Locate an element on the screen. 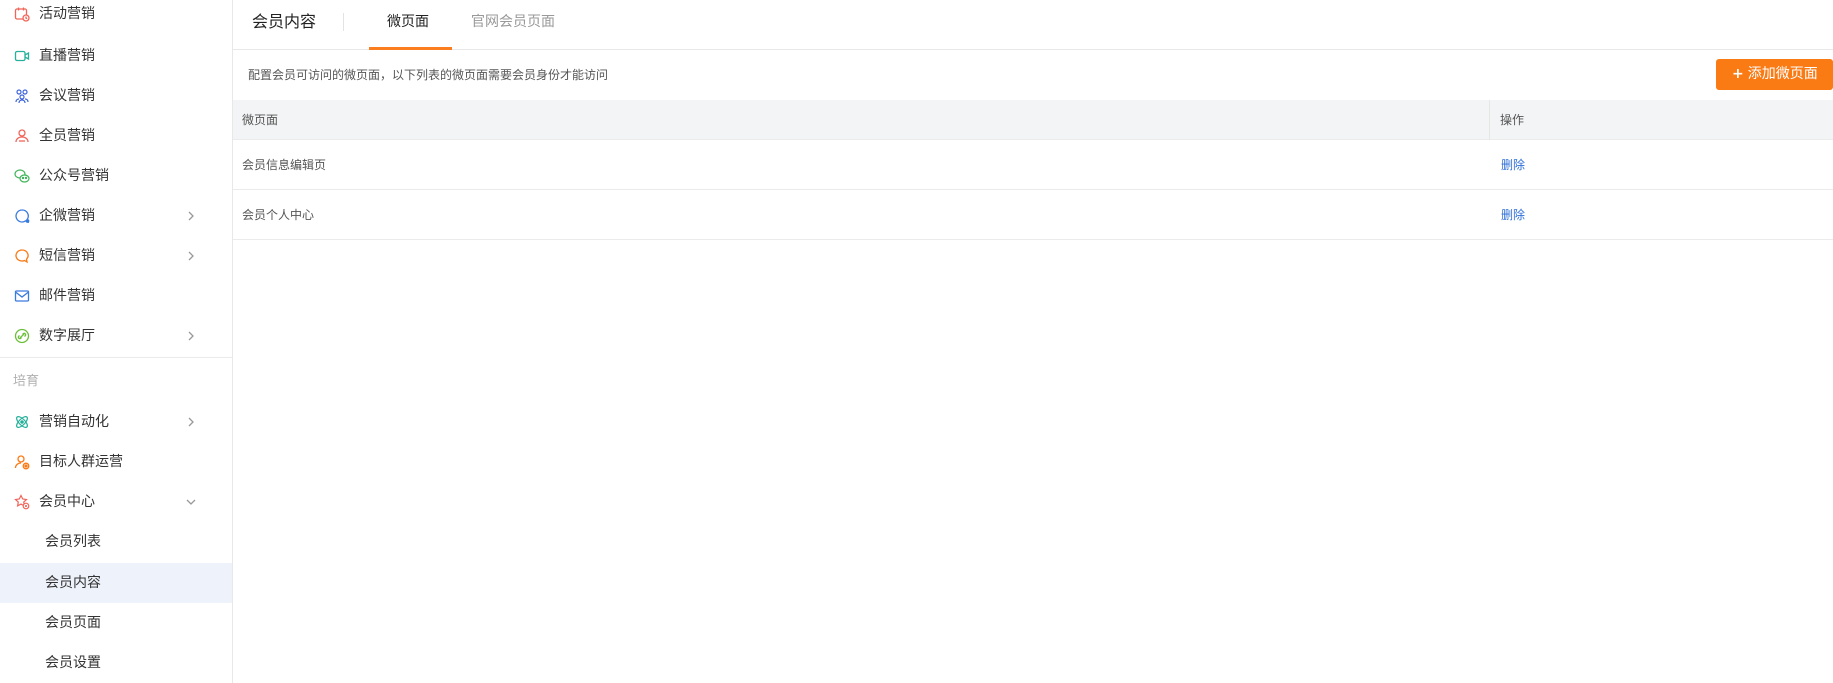  sidebar-item-activity-marketing: 活动营销 is located at coordinates (116, 17).